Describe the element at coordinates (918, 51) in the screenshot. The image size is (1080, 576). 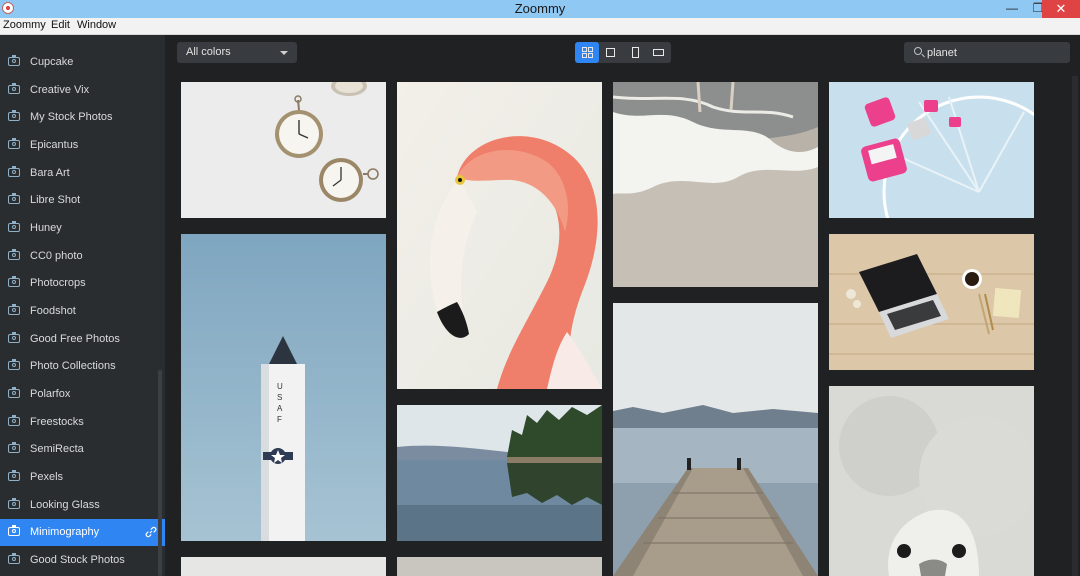
I see `search-icon` at that location.